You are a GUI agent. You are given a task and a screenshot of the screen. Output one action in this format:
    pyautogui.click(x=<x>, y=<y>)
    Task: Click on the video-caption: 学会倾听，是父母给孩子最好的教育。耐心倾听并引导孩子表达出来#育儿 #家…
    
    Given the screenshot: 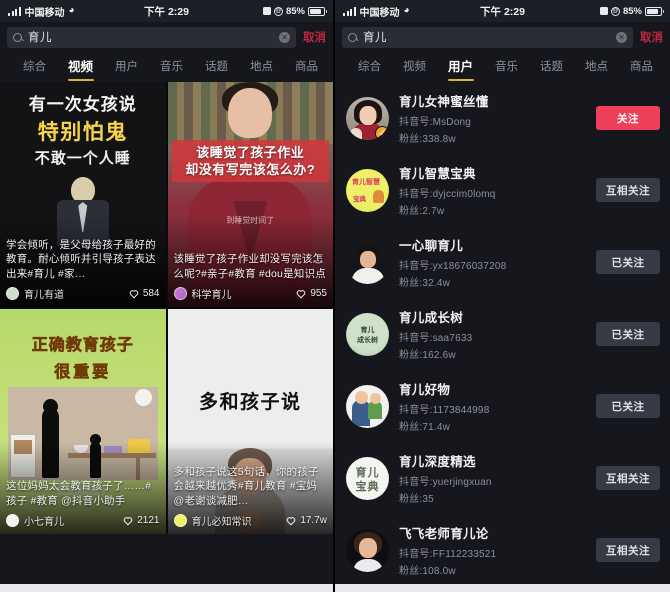 What is the action you would take?
    pyautogui.click(x=81, y=259)
    